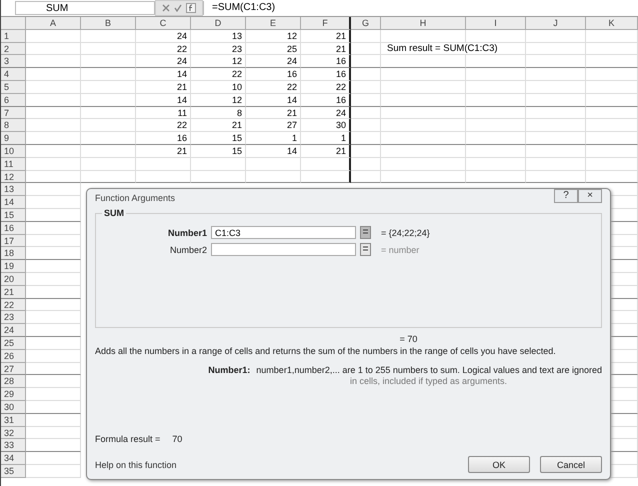 This screenshot has height=486, width=638. What do you see at coordinates (283, 249) in the screenshot?
I see `argument-field` at bounding box center [283, 249].